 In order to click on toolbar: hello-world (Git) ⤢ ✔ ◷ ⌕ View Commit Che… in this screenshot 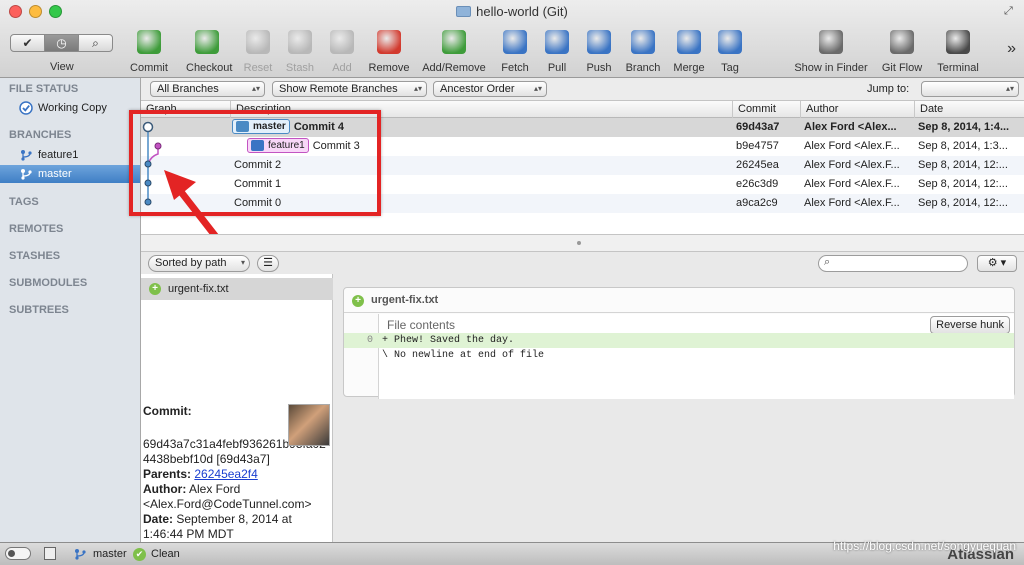, I will do `click(512, 39)`.